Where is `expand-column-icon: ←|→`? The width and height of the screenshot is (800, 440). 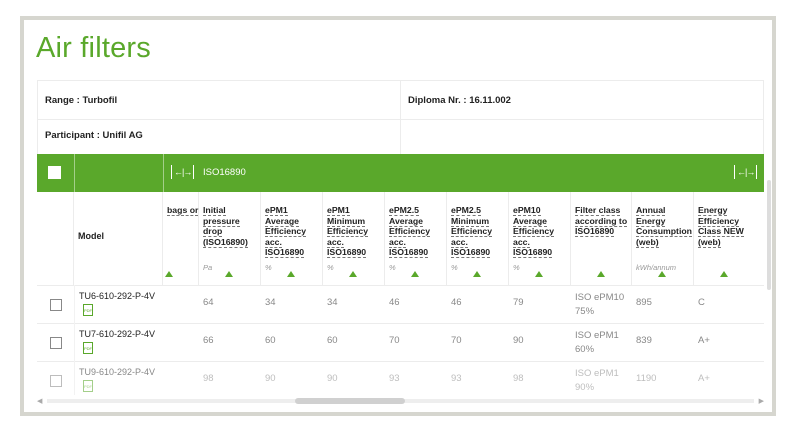
expand-column-icon: ←|→ is located at coordinates (183, 172).